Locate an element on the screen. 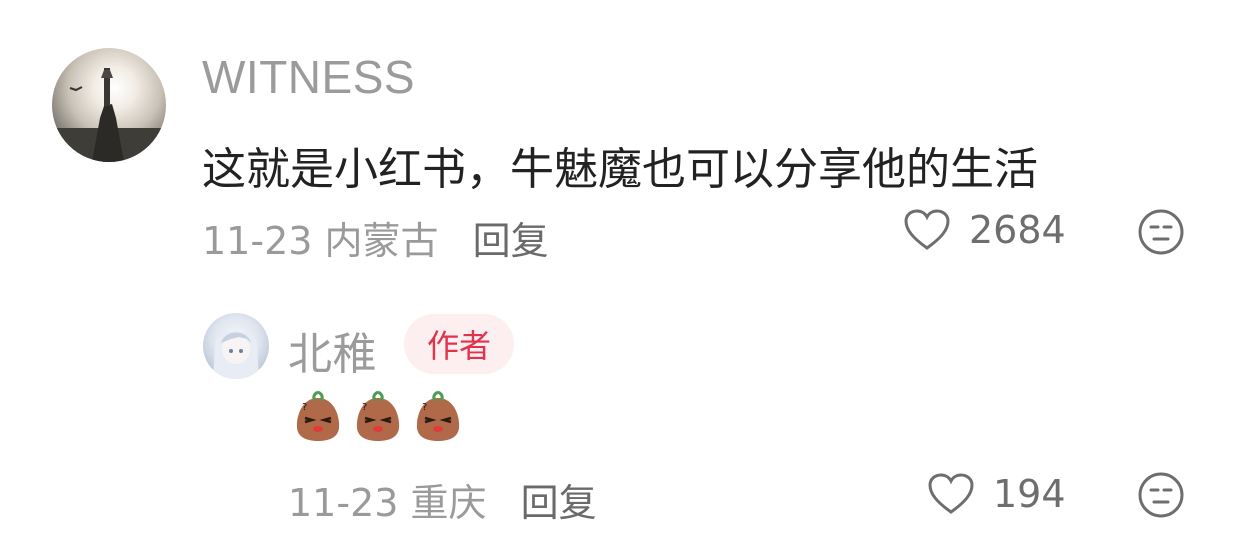  comment-meta: 11-23 内蒙古 回复 is located at coordinates (375, 237).